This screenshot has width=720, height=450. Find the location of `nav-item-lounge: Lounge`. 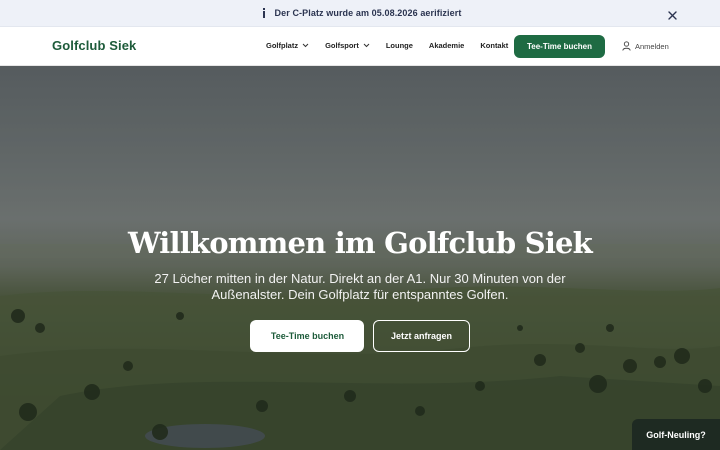

nav-item-lounge: Lounge is located at coordinates (399, 45).